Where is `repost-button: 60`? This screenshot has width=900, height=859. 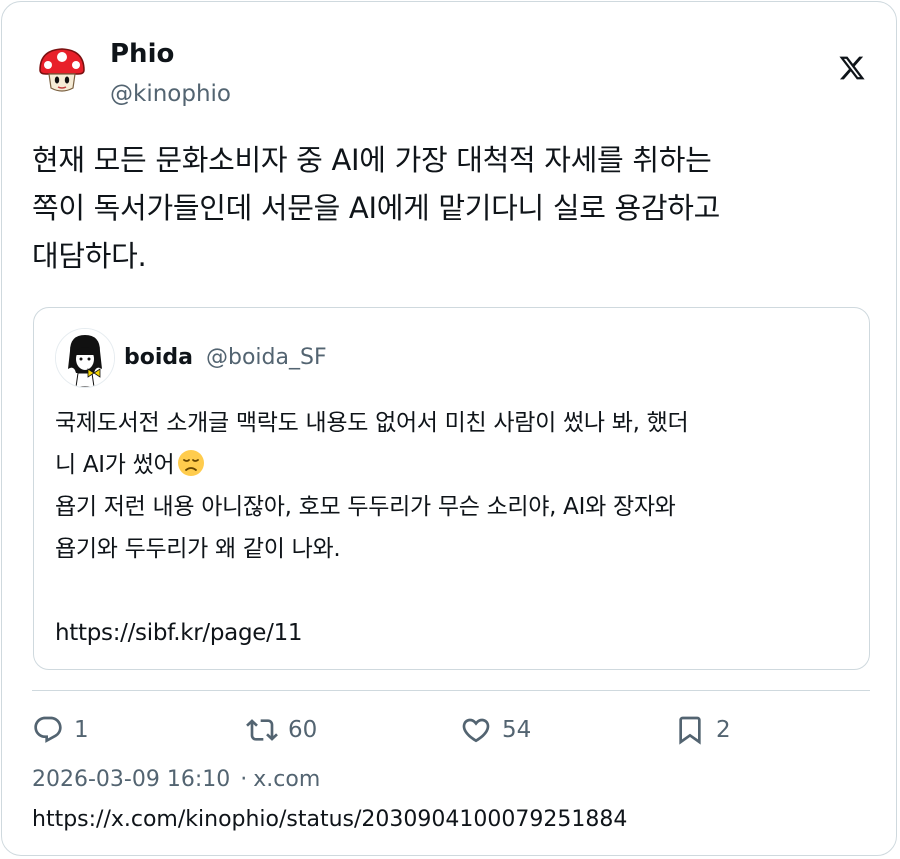
repost-button: 60 is located at coordinates (281, 730).